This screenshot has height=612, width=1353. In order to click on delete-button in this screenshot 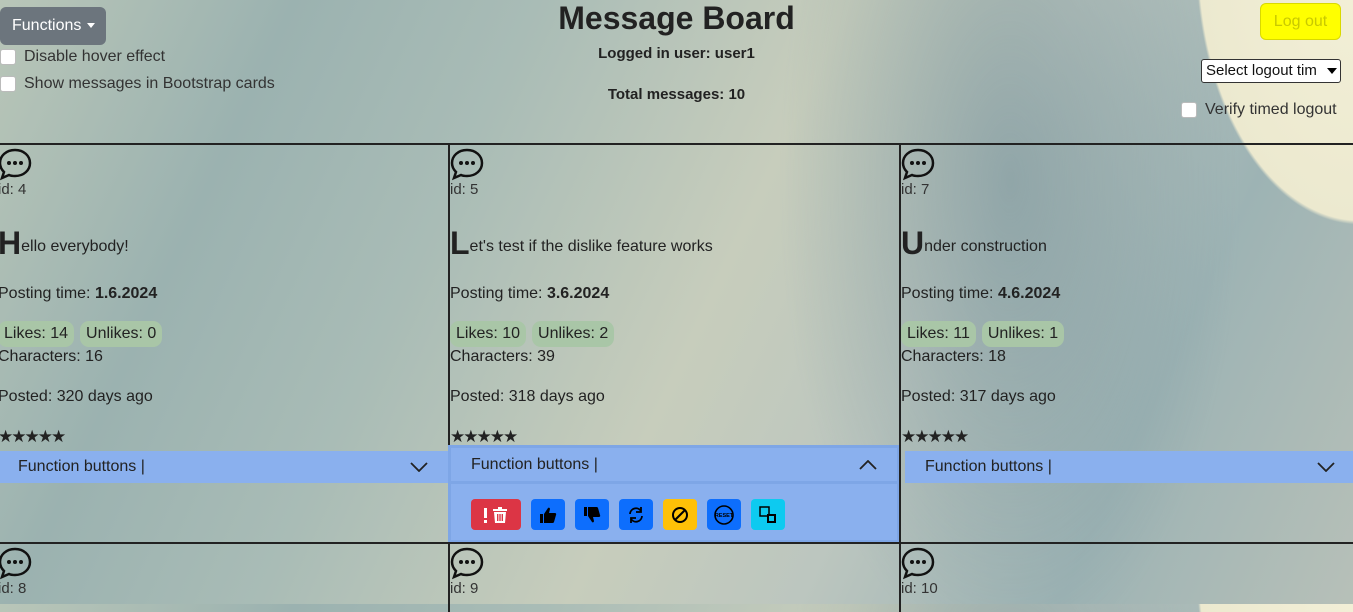, I will do `click(496, 514)`.